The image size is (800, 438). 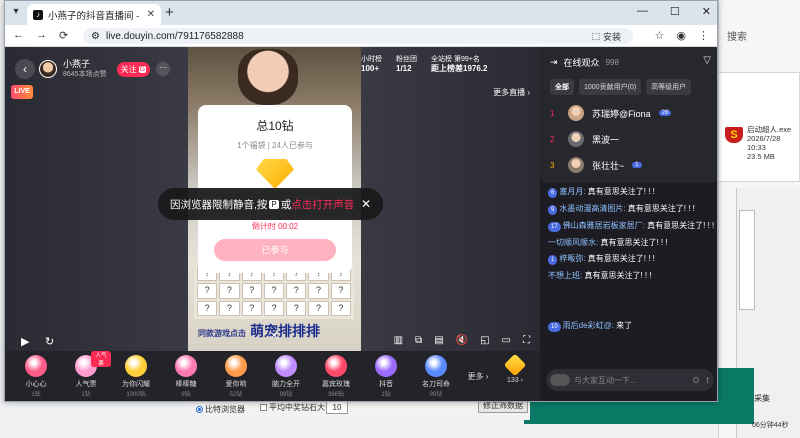 What do you see at coordinates (734, 135) in the screenshot?
I see `superman-icon: S` at bounding box center [734, 135].